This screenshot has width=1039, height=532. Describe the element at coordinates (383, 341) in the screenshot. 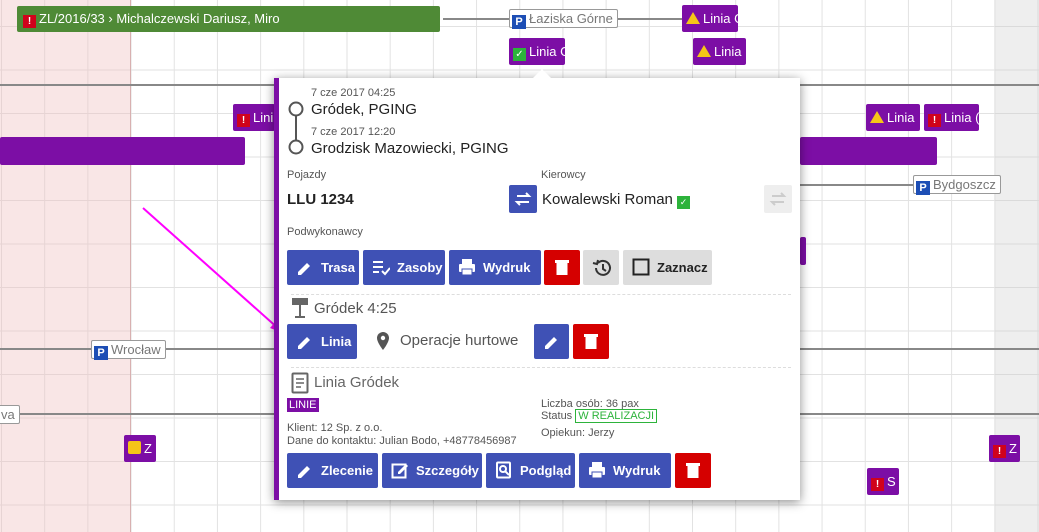

I see `location-pin-icon` at that location.